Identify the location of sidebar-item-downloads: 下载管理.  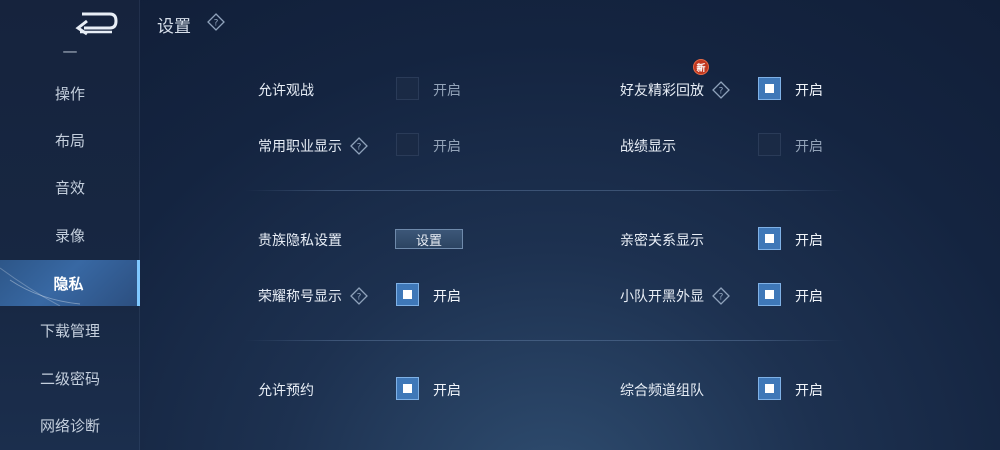
(70, 330).